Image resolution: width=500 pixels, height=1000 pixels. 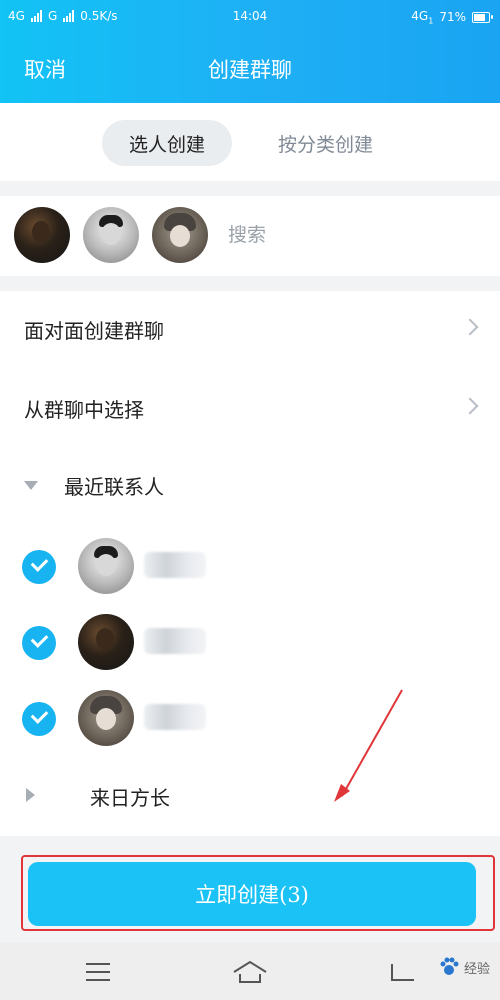 What do you see at coordinates (250, 487) in the screenshot?
I see `section-recent-contacts: 最近联系人` at bounding box center [250, 487].